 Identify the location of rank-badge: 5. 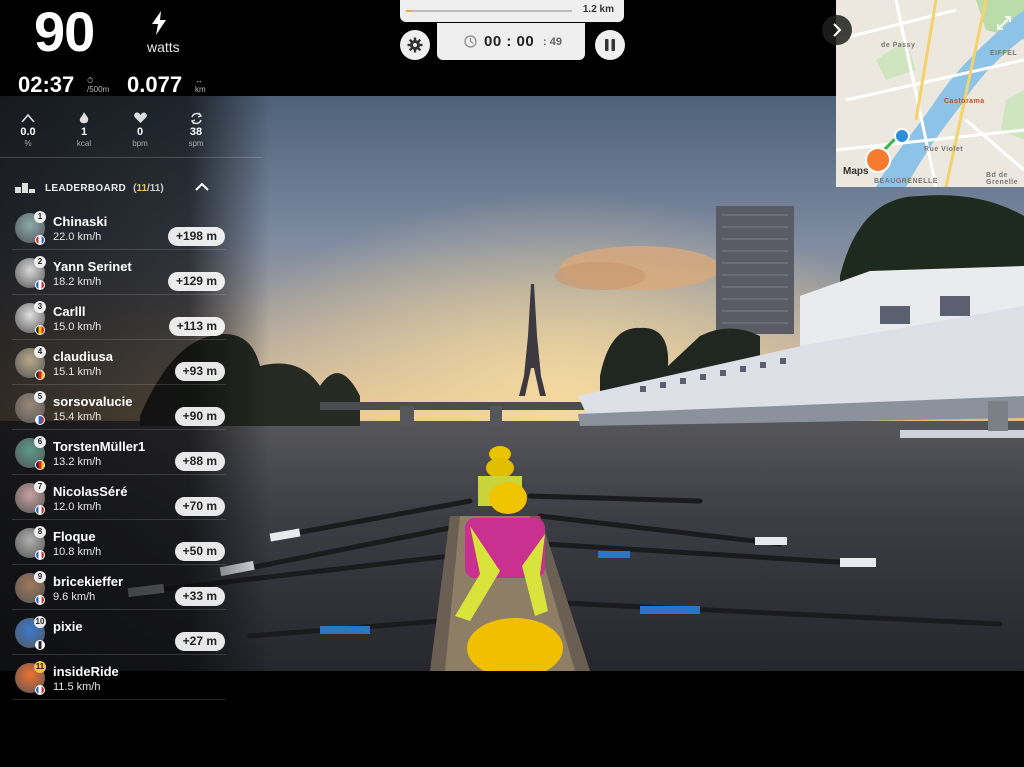
(40, 397).